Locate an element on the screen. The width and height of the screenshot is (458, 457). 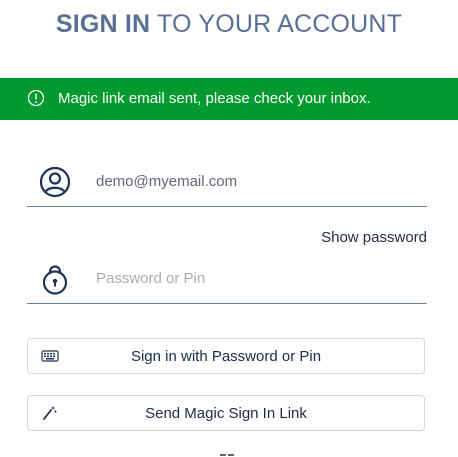
password-input is located at coordinates (256, 278).